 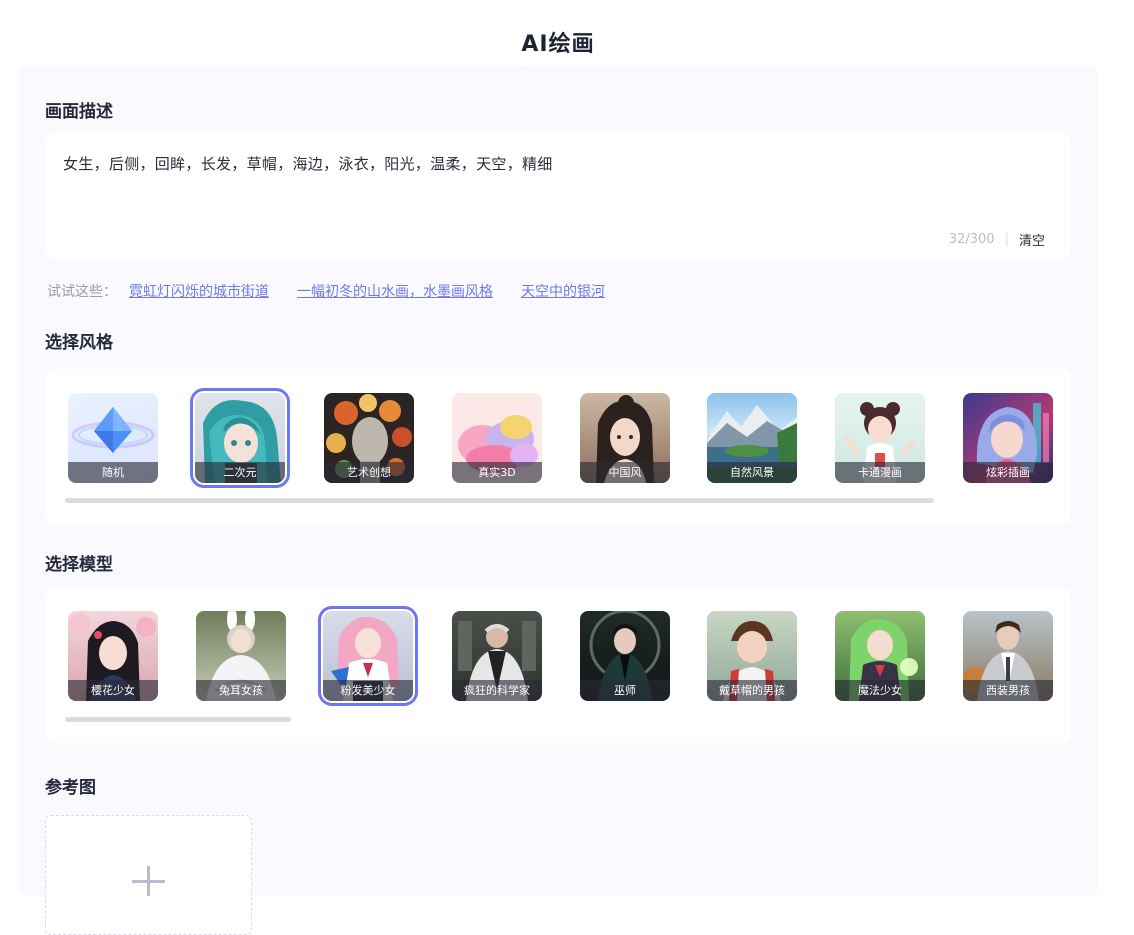 What do you see at coordinates (368, 690) in the screenshot?
I see `model-label: 粉发美少女` at bounding box center [368, 690].